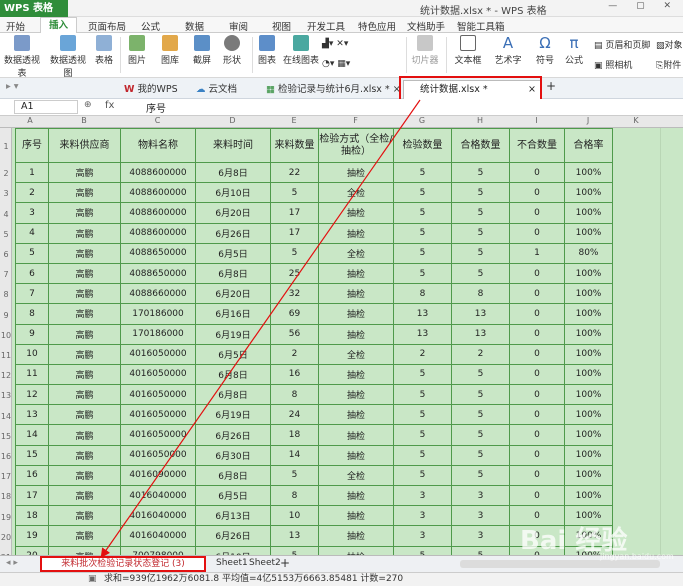 This screenshot has width=683, height=586. What do you see at coordinates (233, 550) in the screenshot?
I see `table-cell: 6月10日` at bounding box center [233, 550].